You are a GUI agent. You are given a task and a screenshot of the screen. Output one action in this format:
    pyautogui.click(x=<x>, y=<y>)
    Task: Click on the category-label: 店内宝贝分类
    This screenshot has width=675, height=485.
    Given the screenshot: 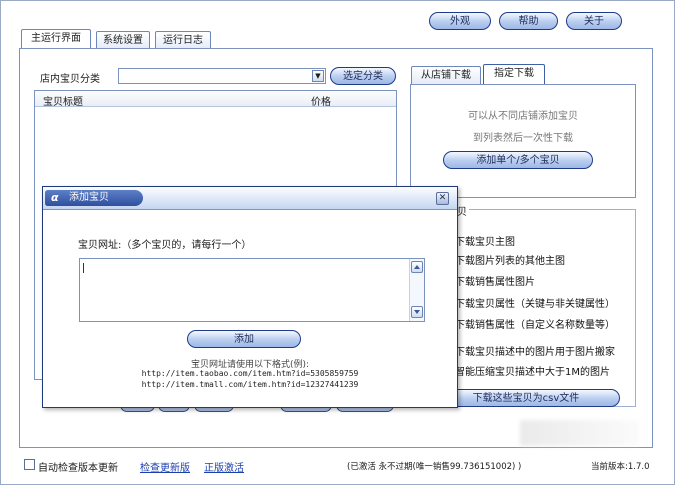 What is the action you would take?
    pyautogui.click(x=70, y=79)
    